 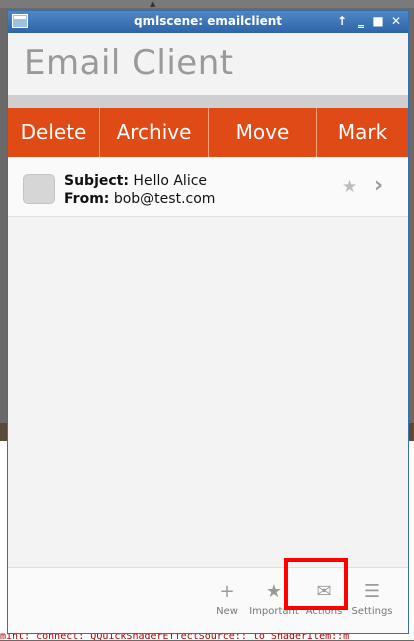 I want to click on tab-new: + New, so click(x=227, y=601).